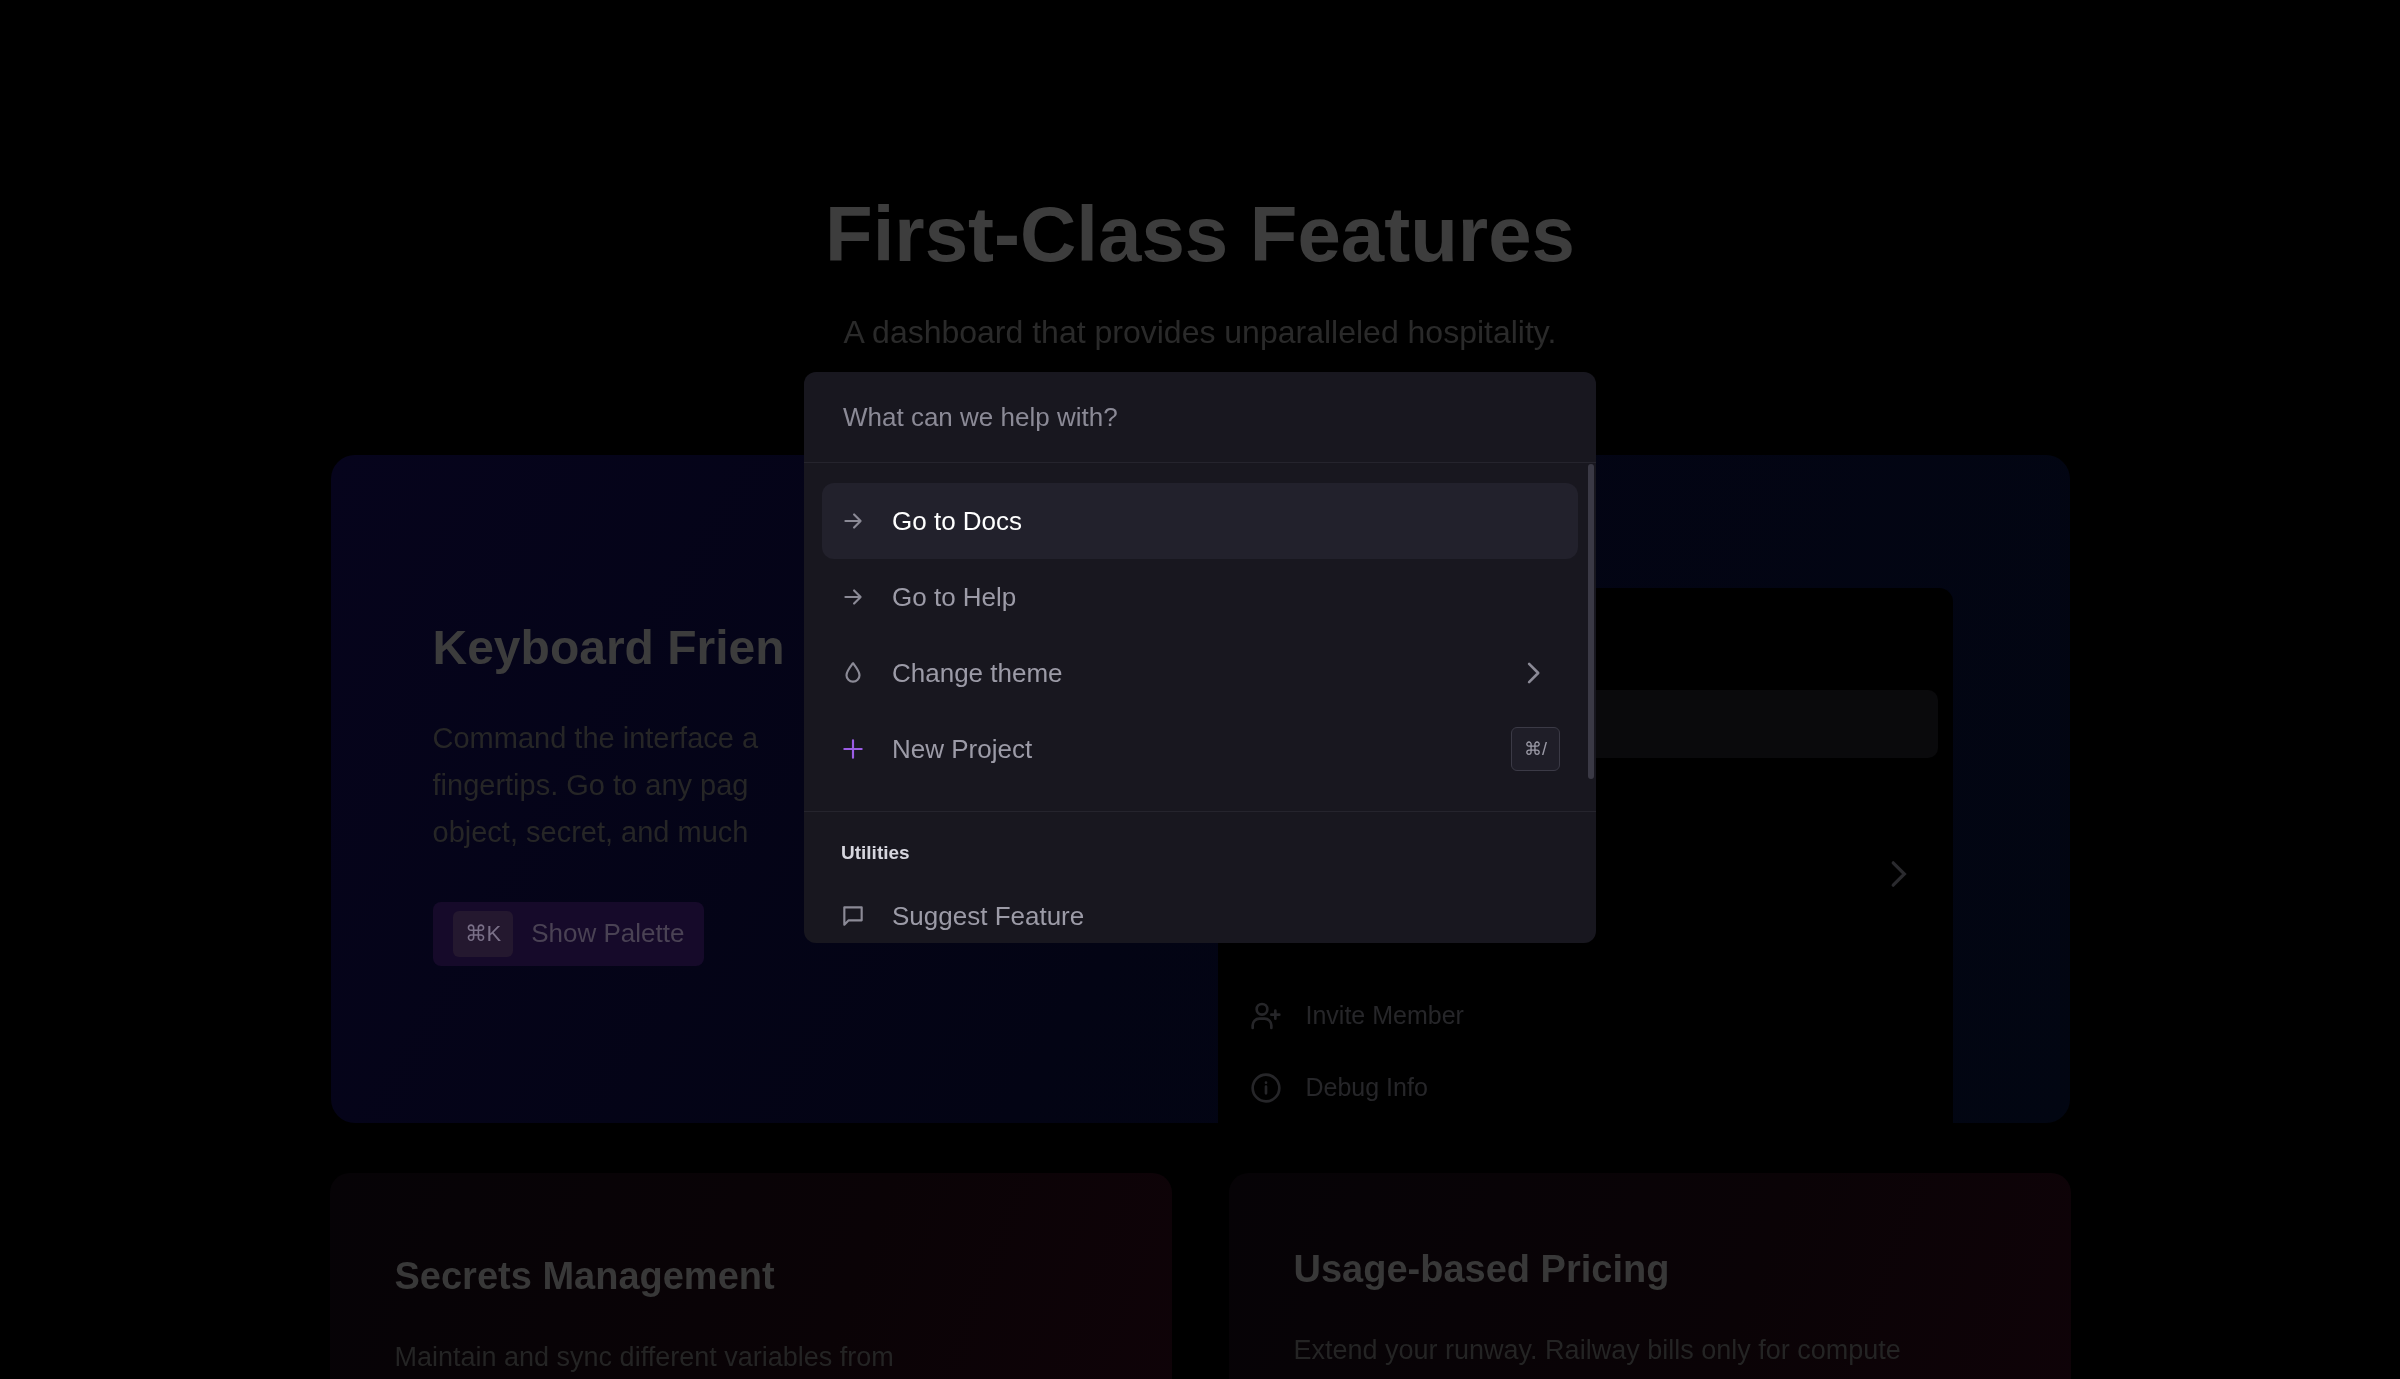 The image size is (2400, 1379). What do you see at coordinates (608, 647) in the screenshot?
I see `card-title: Keyboard Frien` at bounding box center [608, 647].